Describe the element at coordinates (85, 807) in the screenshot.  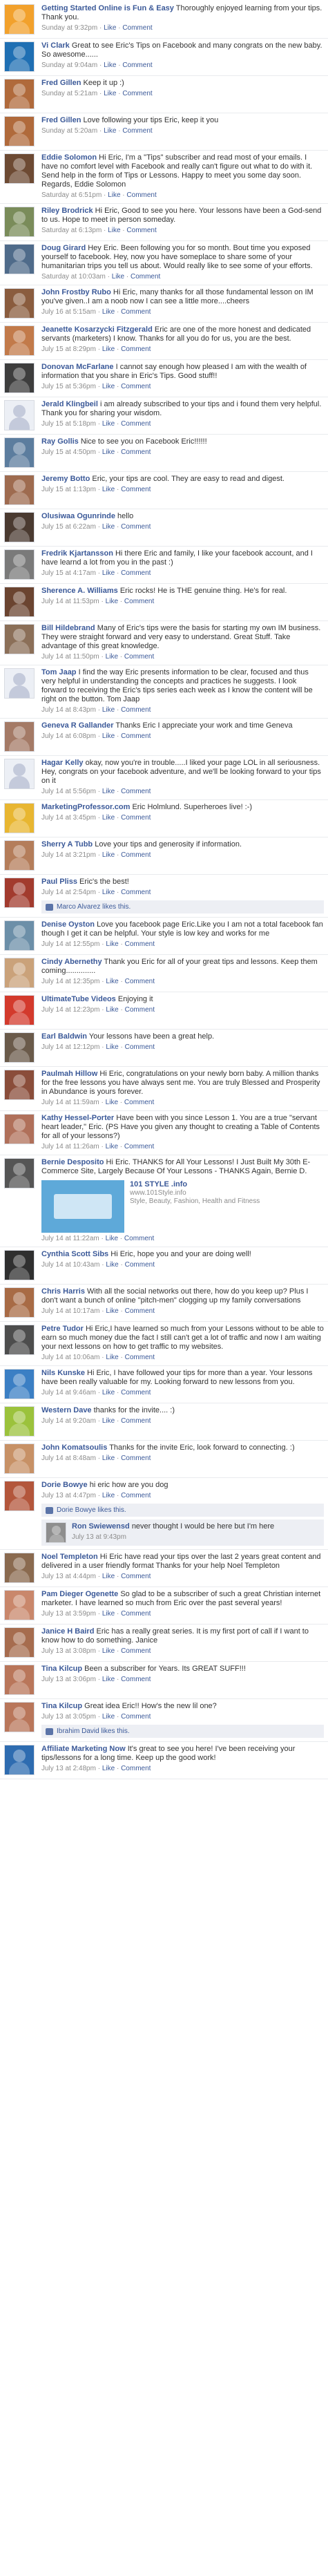
I see `comment-author-link: MarketingProfessor.com` at that location.